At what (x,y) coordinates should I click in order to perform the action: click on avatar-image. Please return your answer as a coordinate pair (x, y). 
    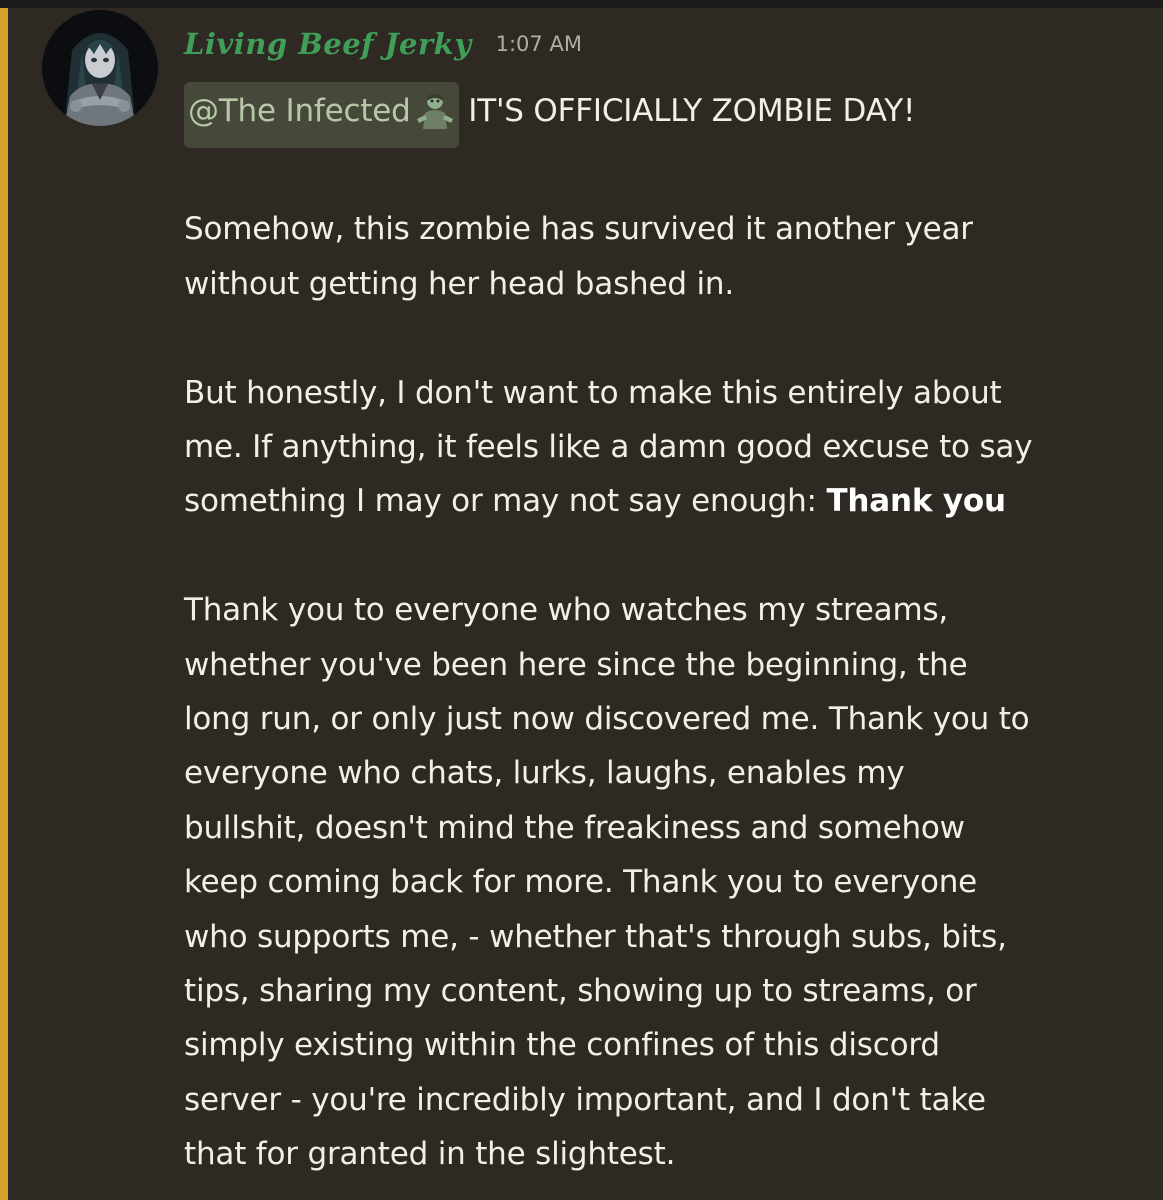
    Looking at the image, I should click on (100, 68).